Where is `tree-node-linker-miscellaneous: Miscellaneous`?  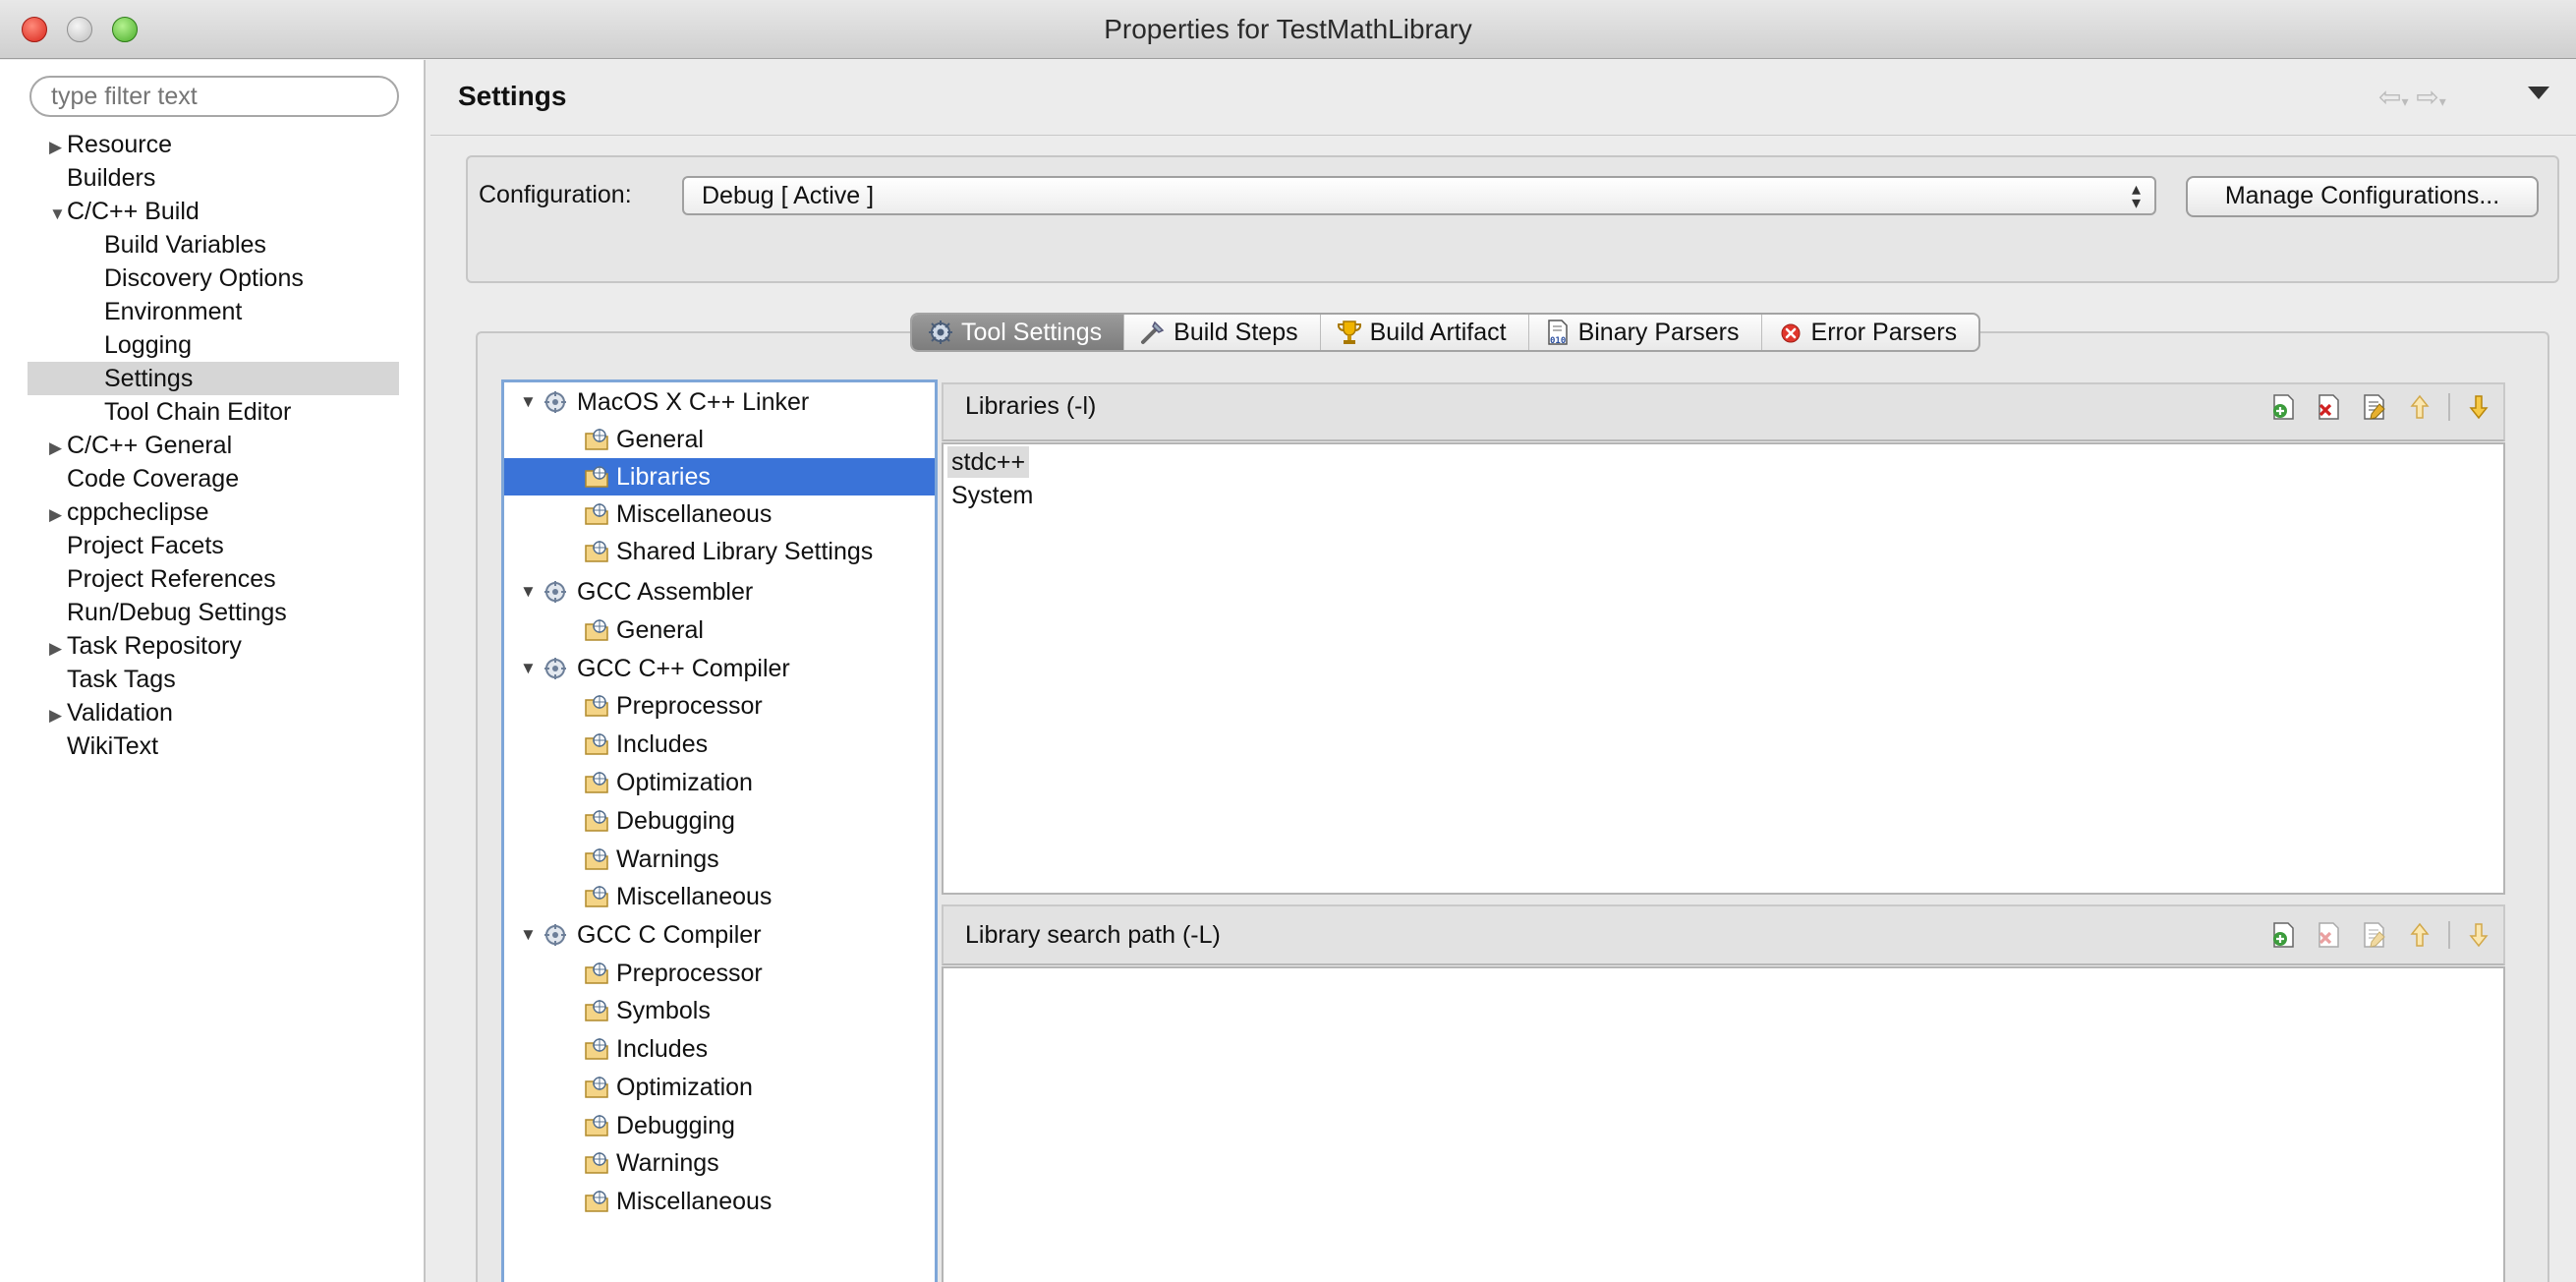
tree-node-linker-miscellaneous: Miscellaneous is located at coordinates (720, 514).